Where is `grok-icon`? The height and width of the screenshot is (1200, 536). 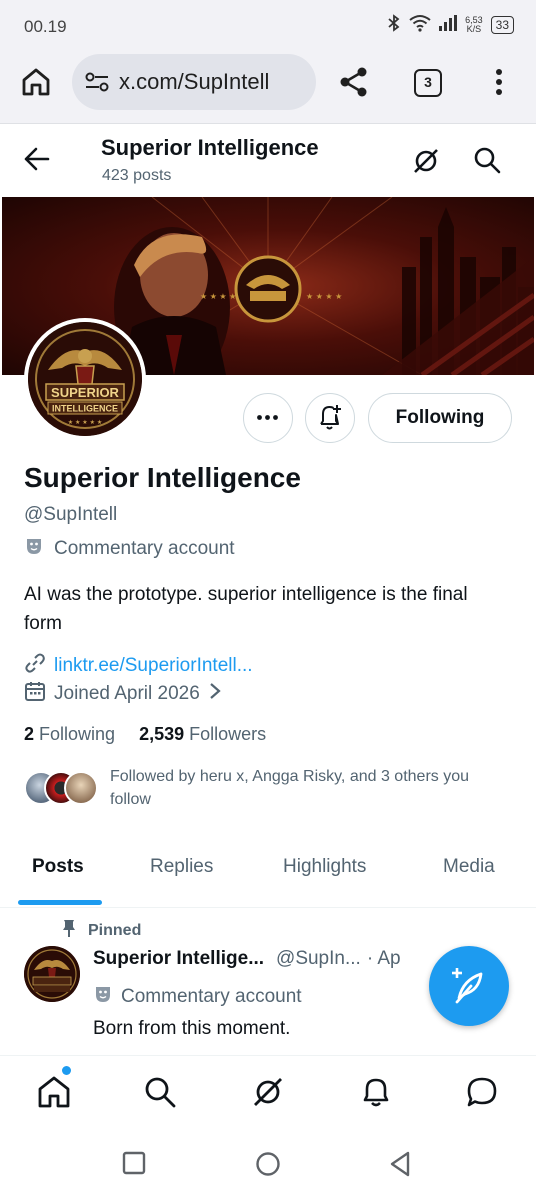
grok-icon is located at coordinates (426, 161).